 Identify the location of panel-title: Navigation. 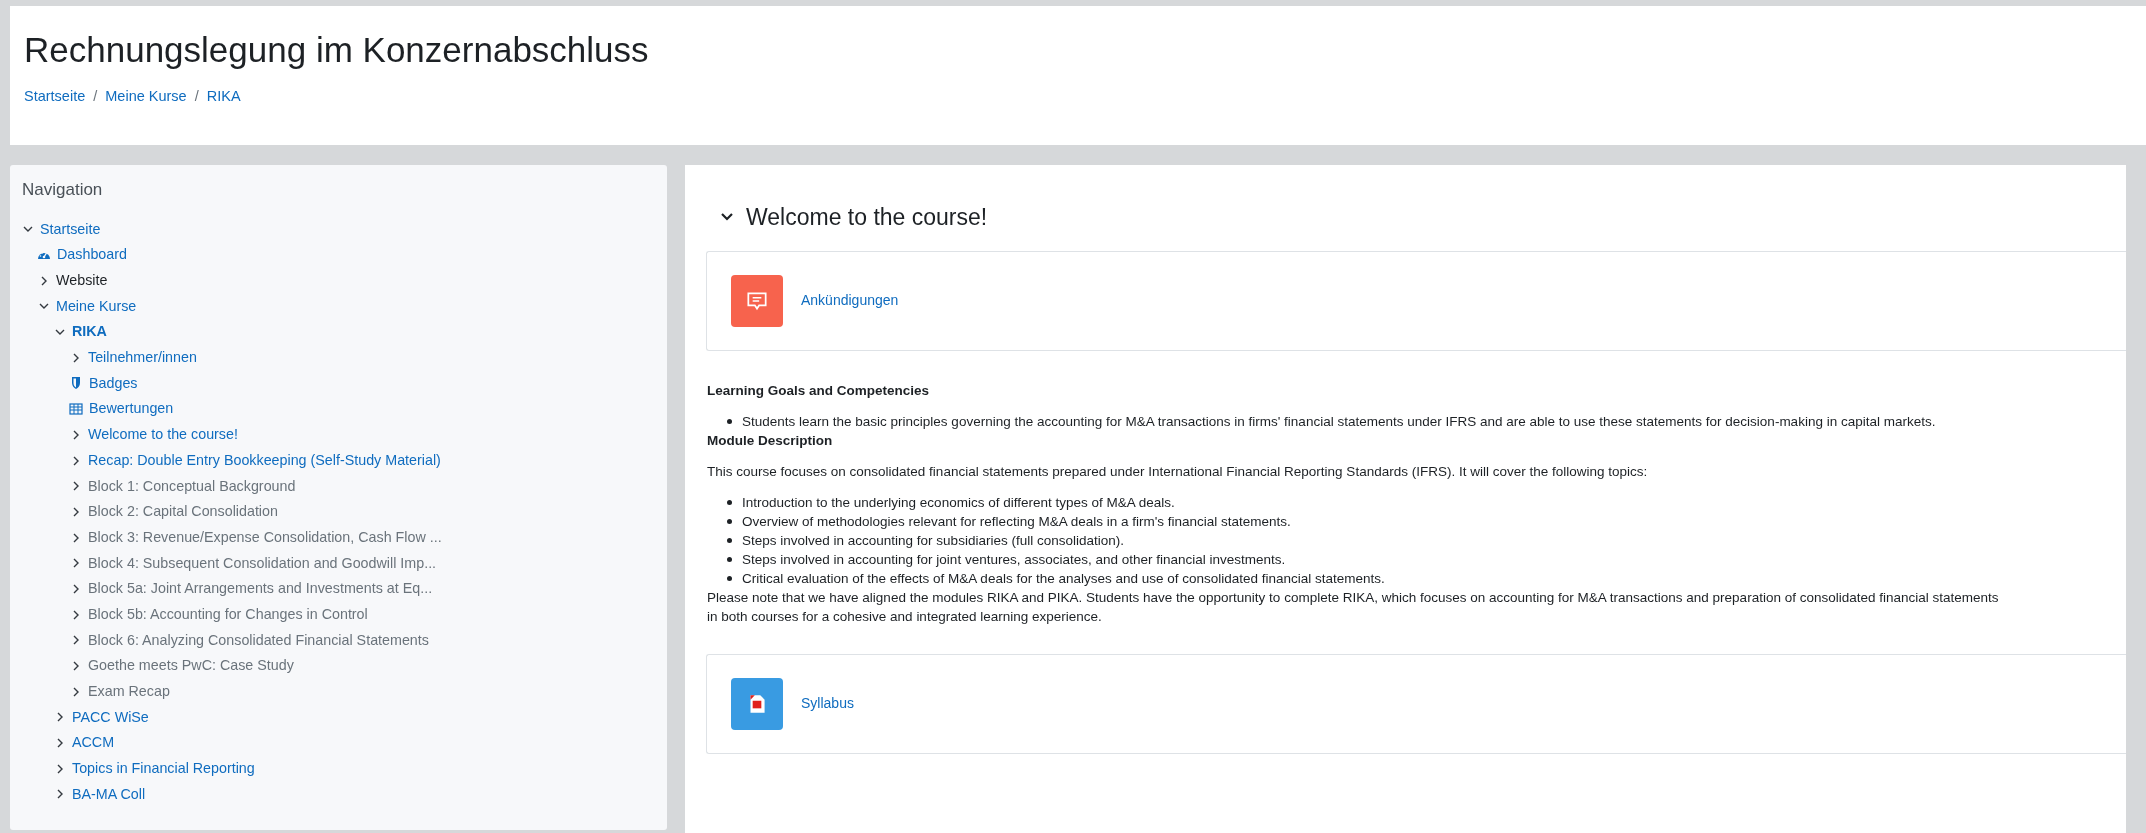
(62, 190).